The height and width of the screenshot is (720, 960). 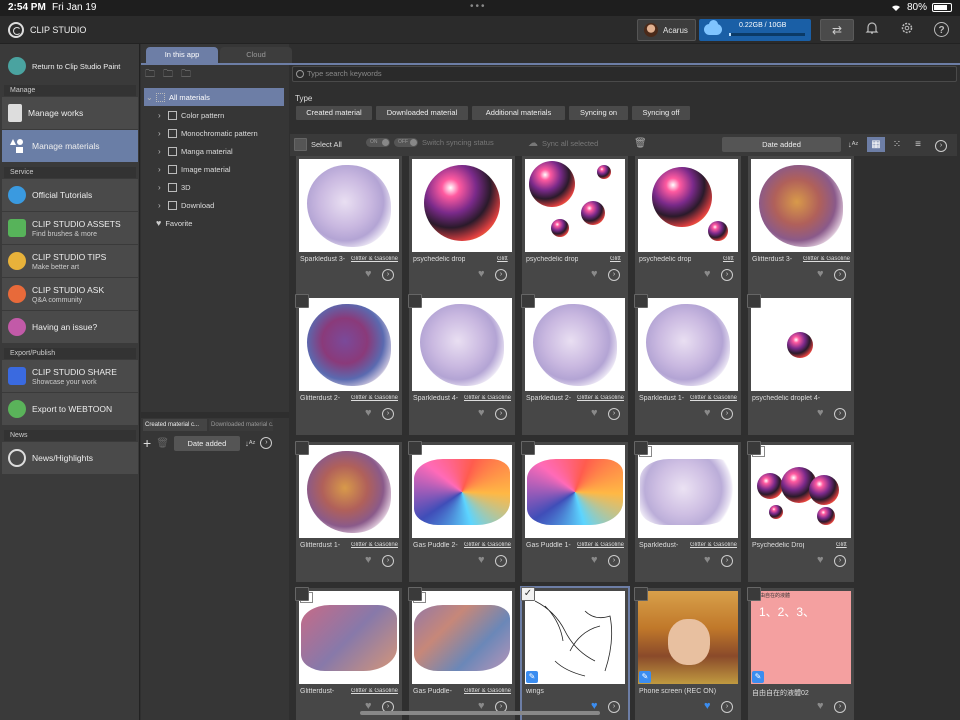 I want to click on sidebar-item-manage-materials: Manage materials, so click(x=70, y=146).